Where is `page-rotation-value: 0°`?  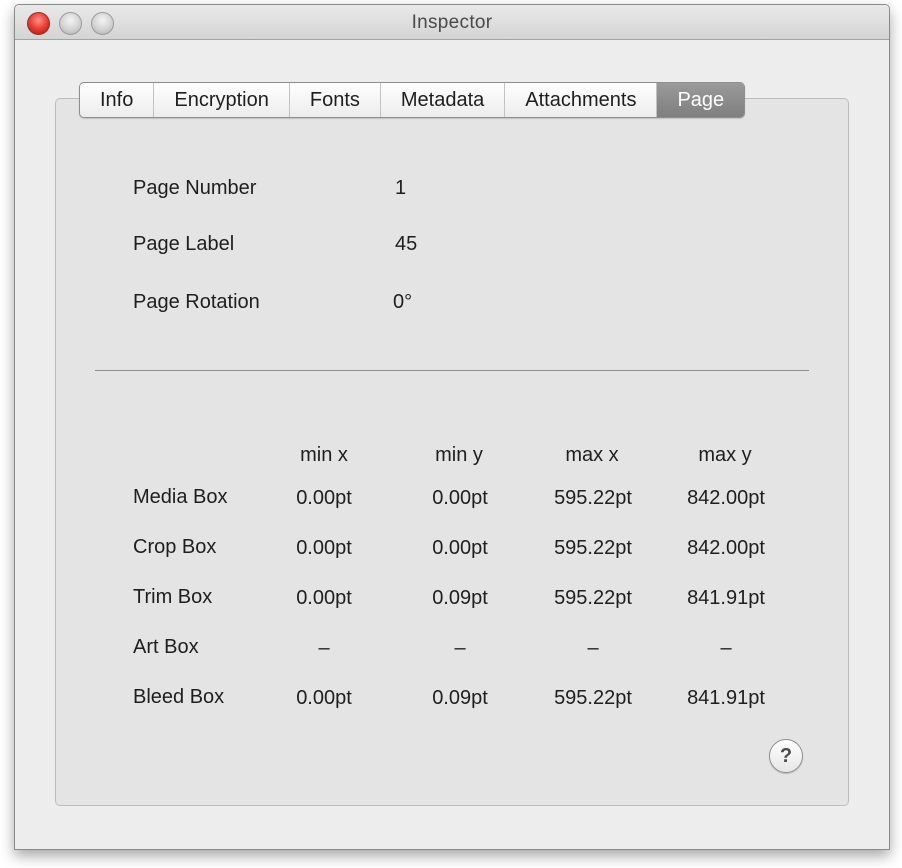 page-rotation-value: 0° is located at coordinates (403, 302).